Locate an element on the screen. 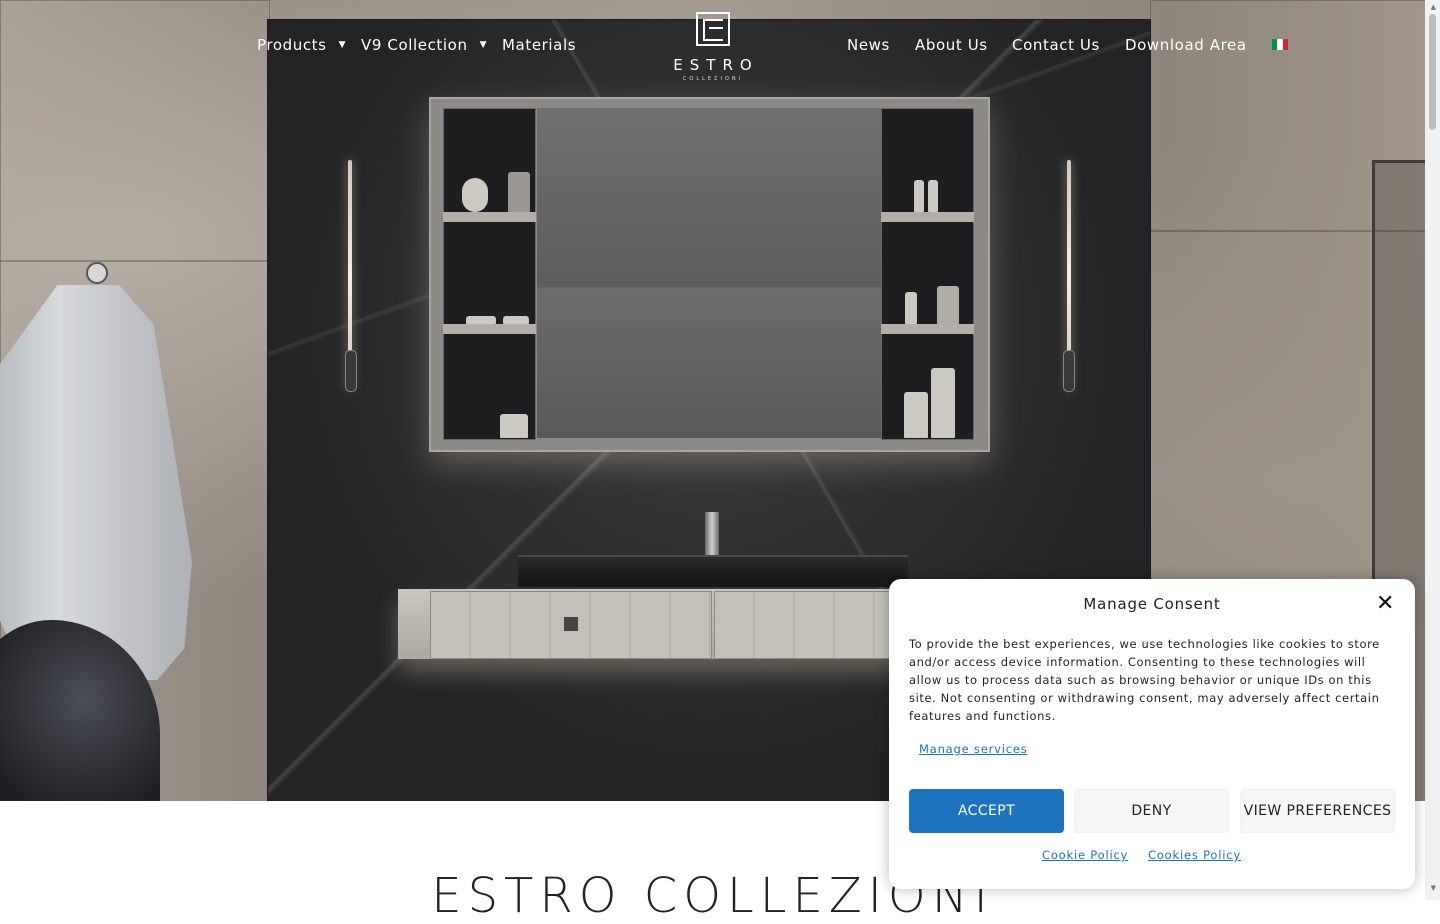 The width and height of the screenshot is (1440, 924). wall-tile is located at coordinates (135, 131).